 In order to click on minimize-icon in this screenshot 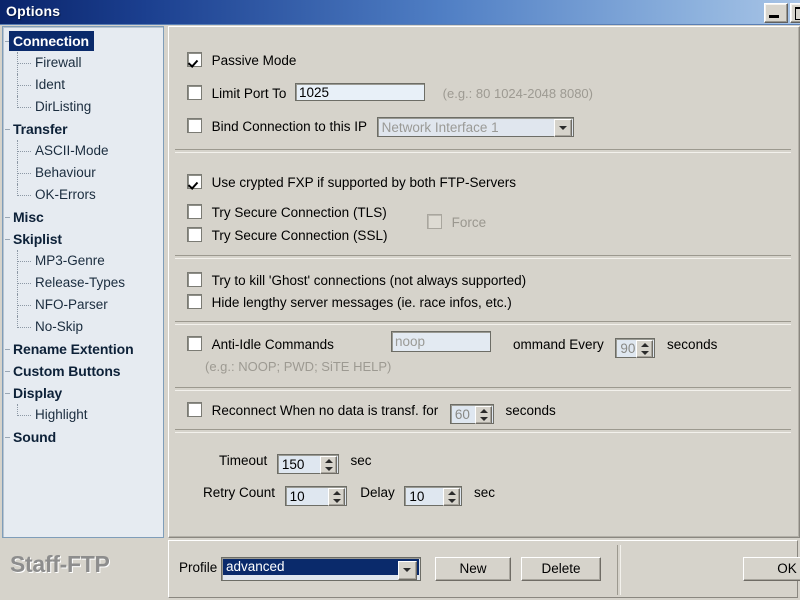, I will do `click(774, 16)`.